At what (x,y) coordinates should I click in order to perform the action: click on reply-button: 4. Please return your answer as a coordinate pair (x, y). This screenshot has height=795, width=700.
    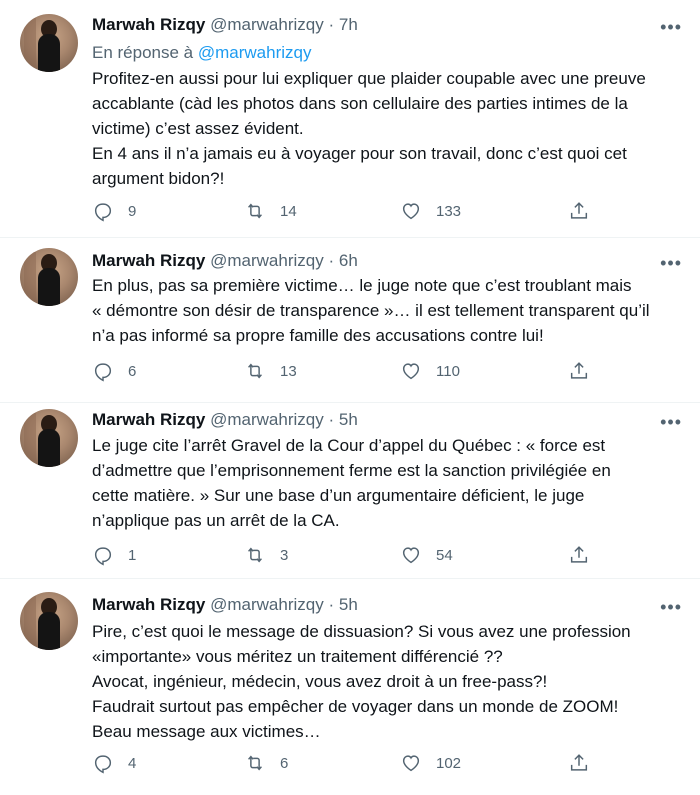
    Looking at the image, I should click on (114, 763).